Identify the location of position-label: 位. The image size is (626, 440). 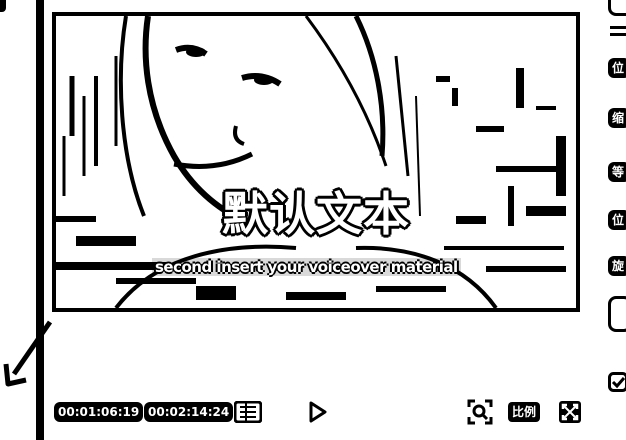
(617, 68).